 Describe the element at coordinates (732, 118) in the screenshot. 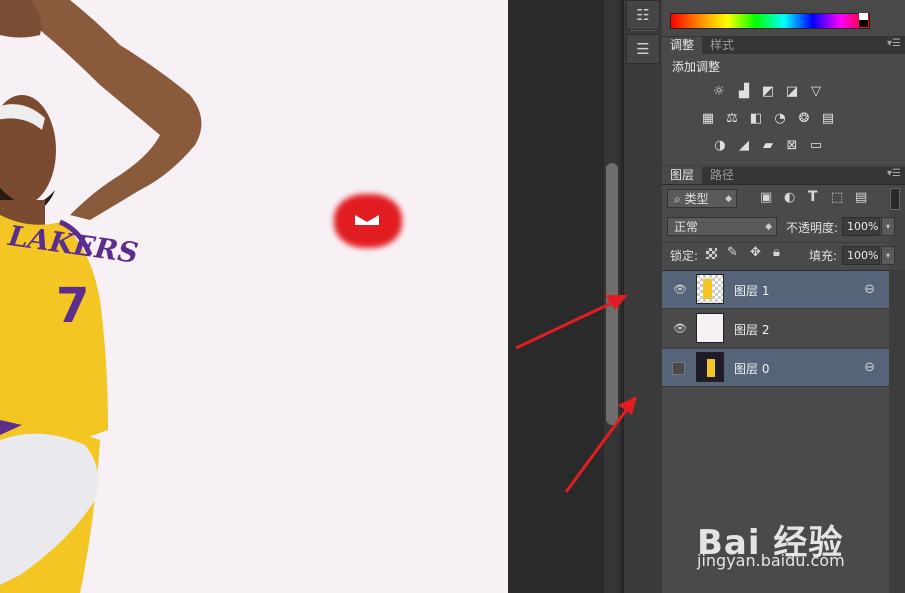

I see `color-balance-icon: ⚖` at that location.